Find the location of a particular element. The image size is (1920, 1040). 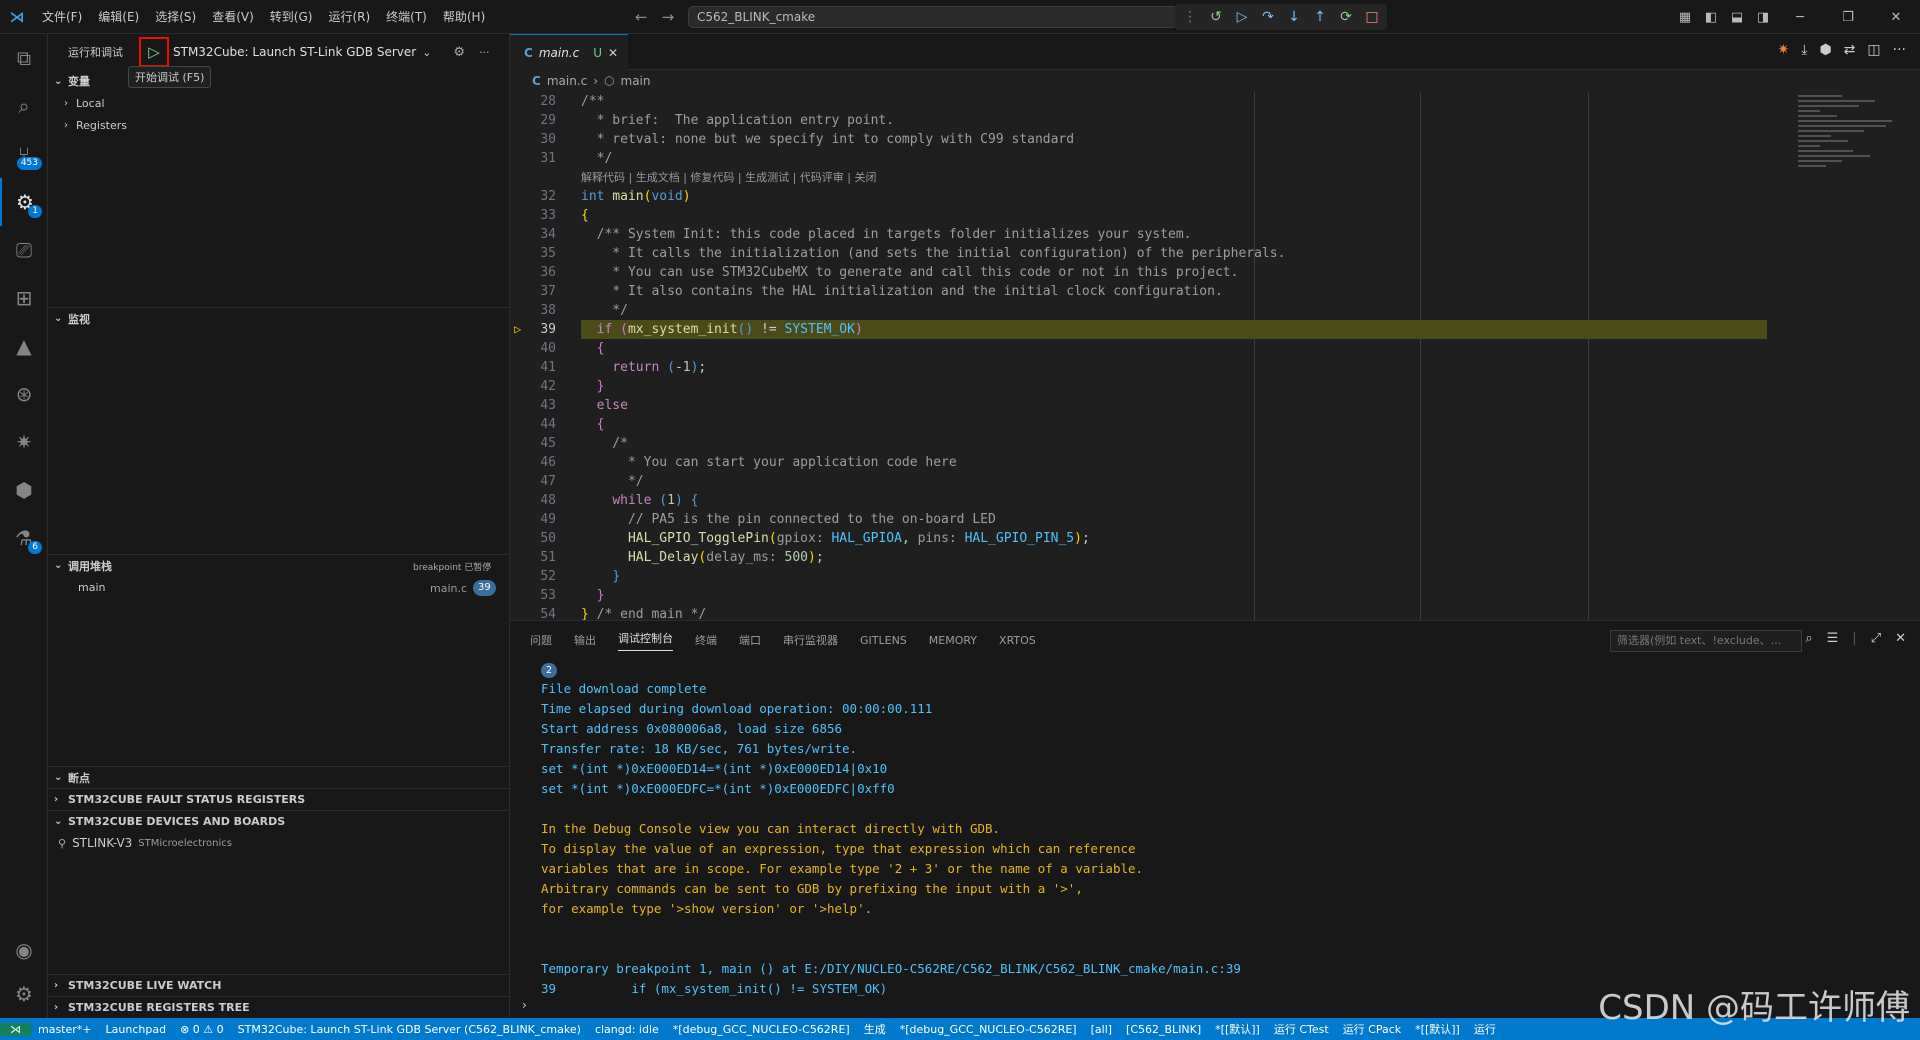

menu-file: 文件(F) is located at coordinates (62, 17).